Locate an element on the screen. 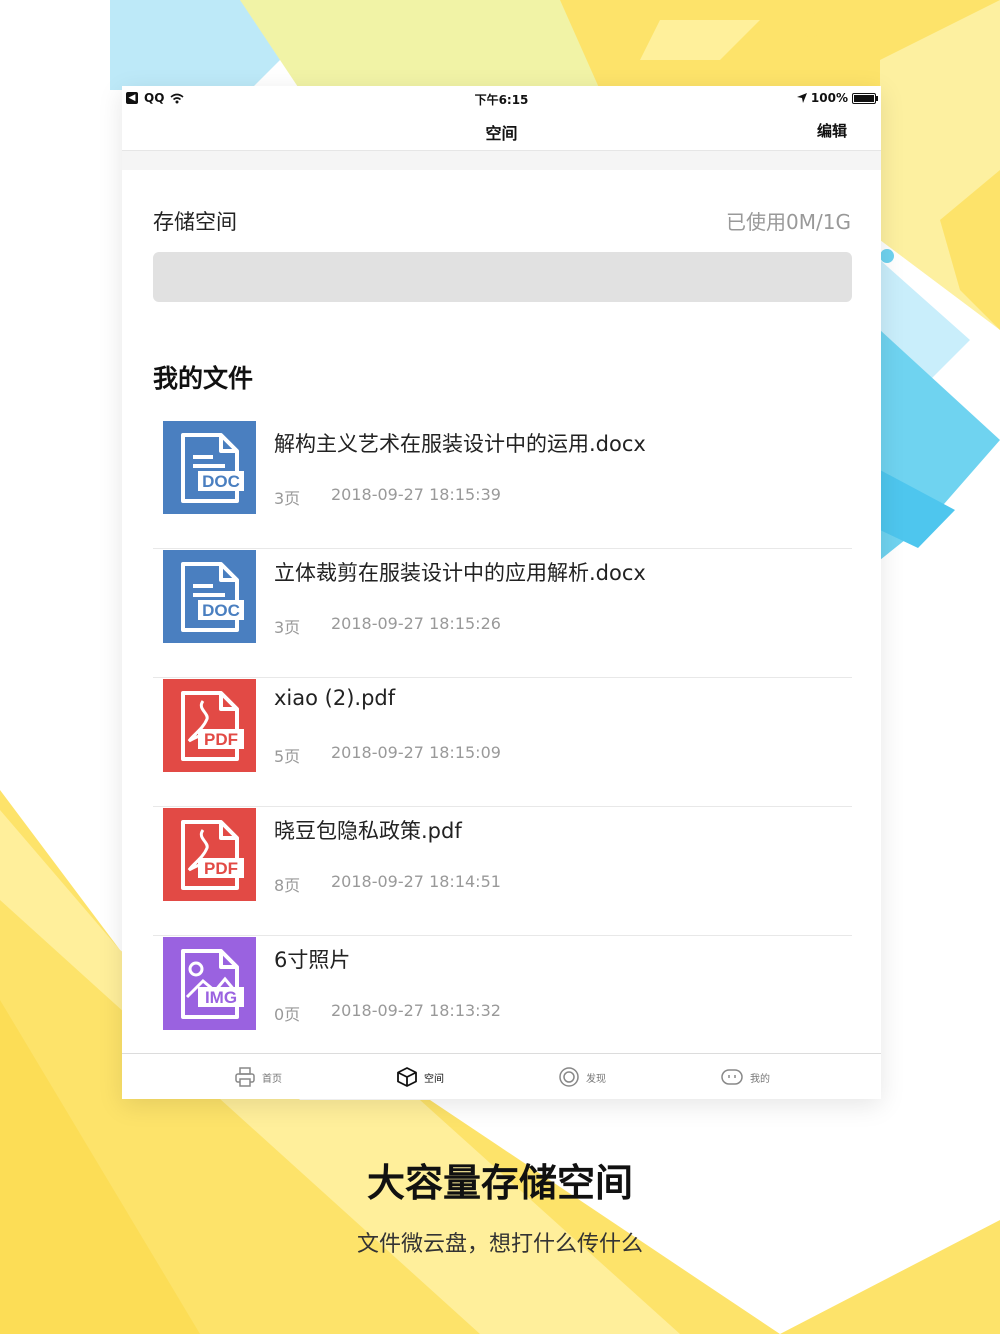 The image size is (1000, 1334). discover-ring-icon is located at coordinates (569, 1077).